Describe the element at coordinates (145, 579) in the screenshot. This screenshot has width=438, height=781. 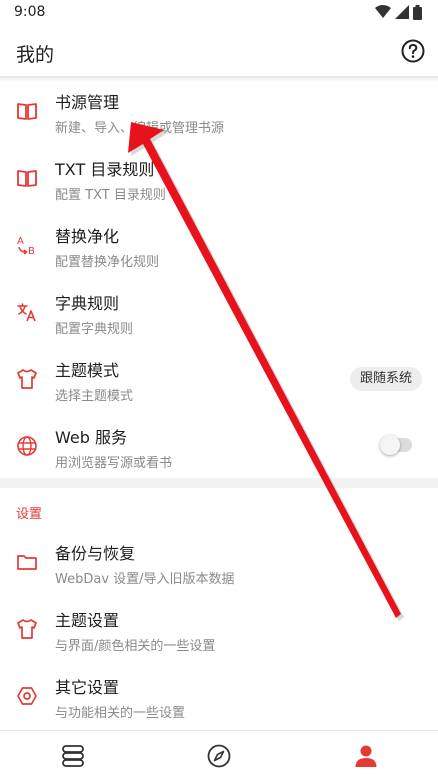
I see `menu-item-subtitle: WebDav 设置/导入旧版本数据` at that location.